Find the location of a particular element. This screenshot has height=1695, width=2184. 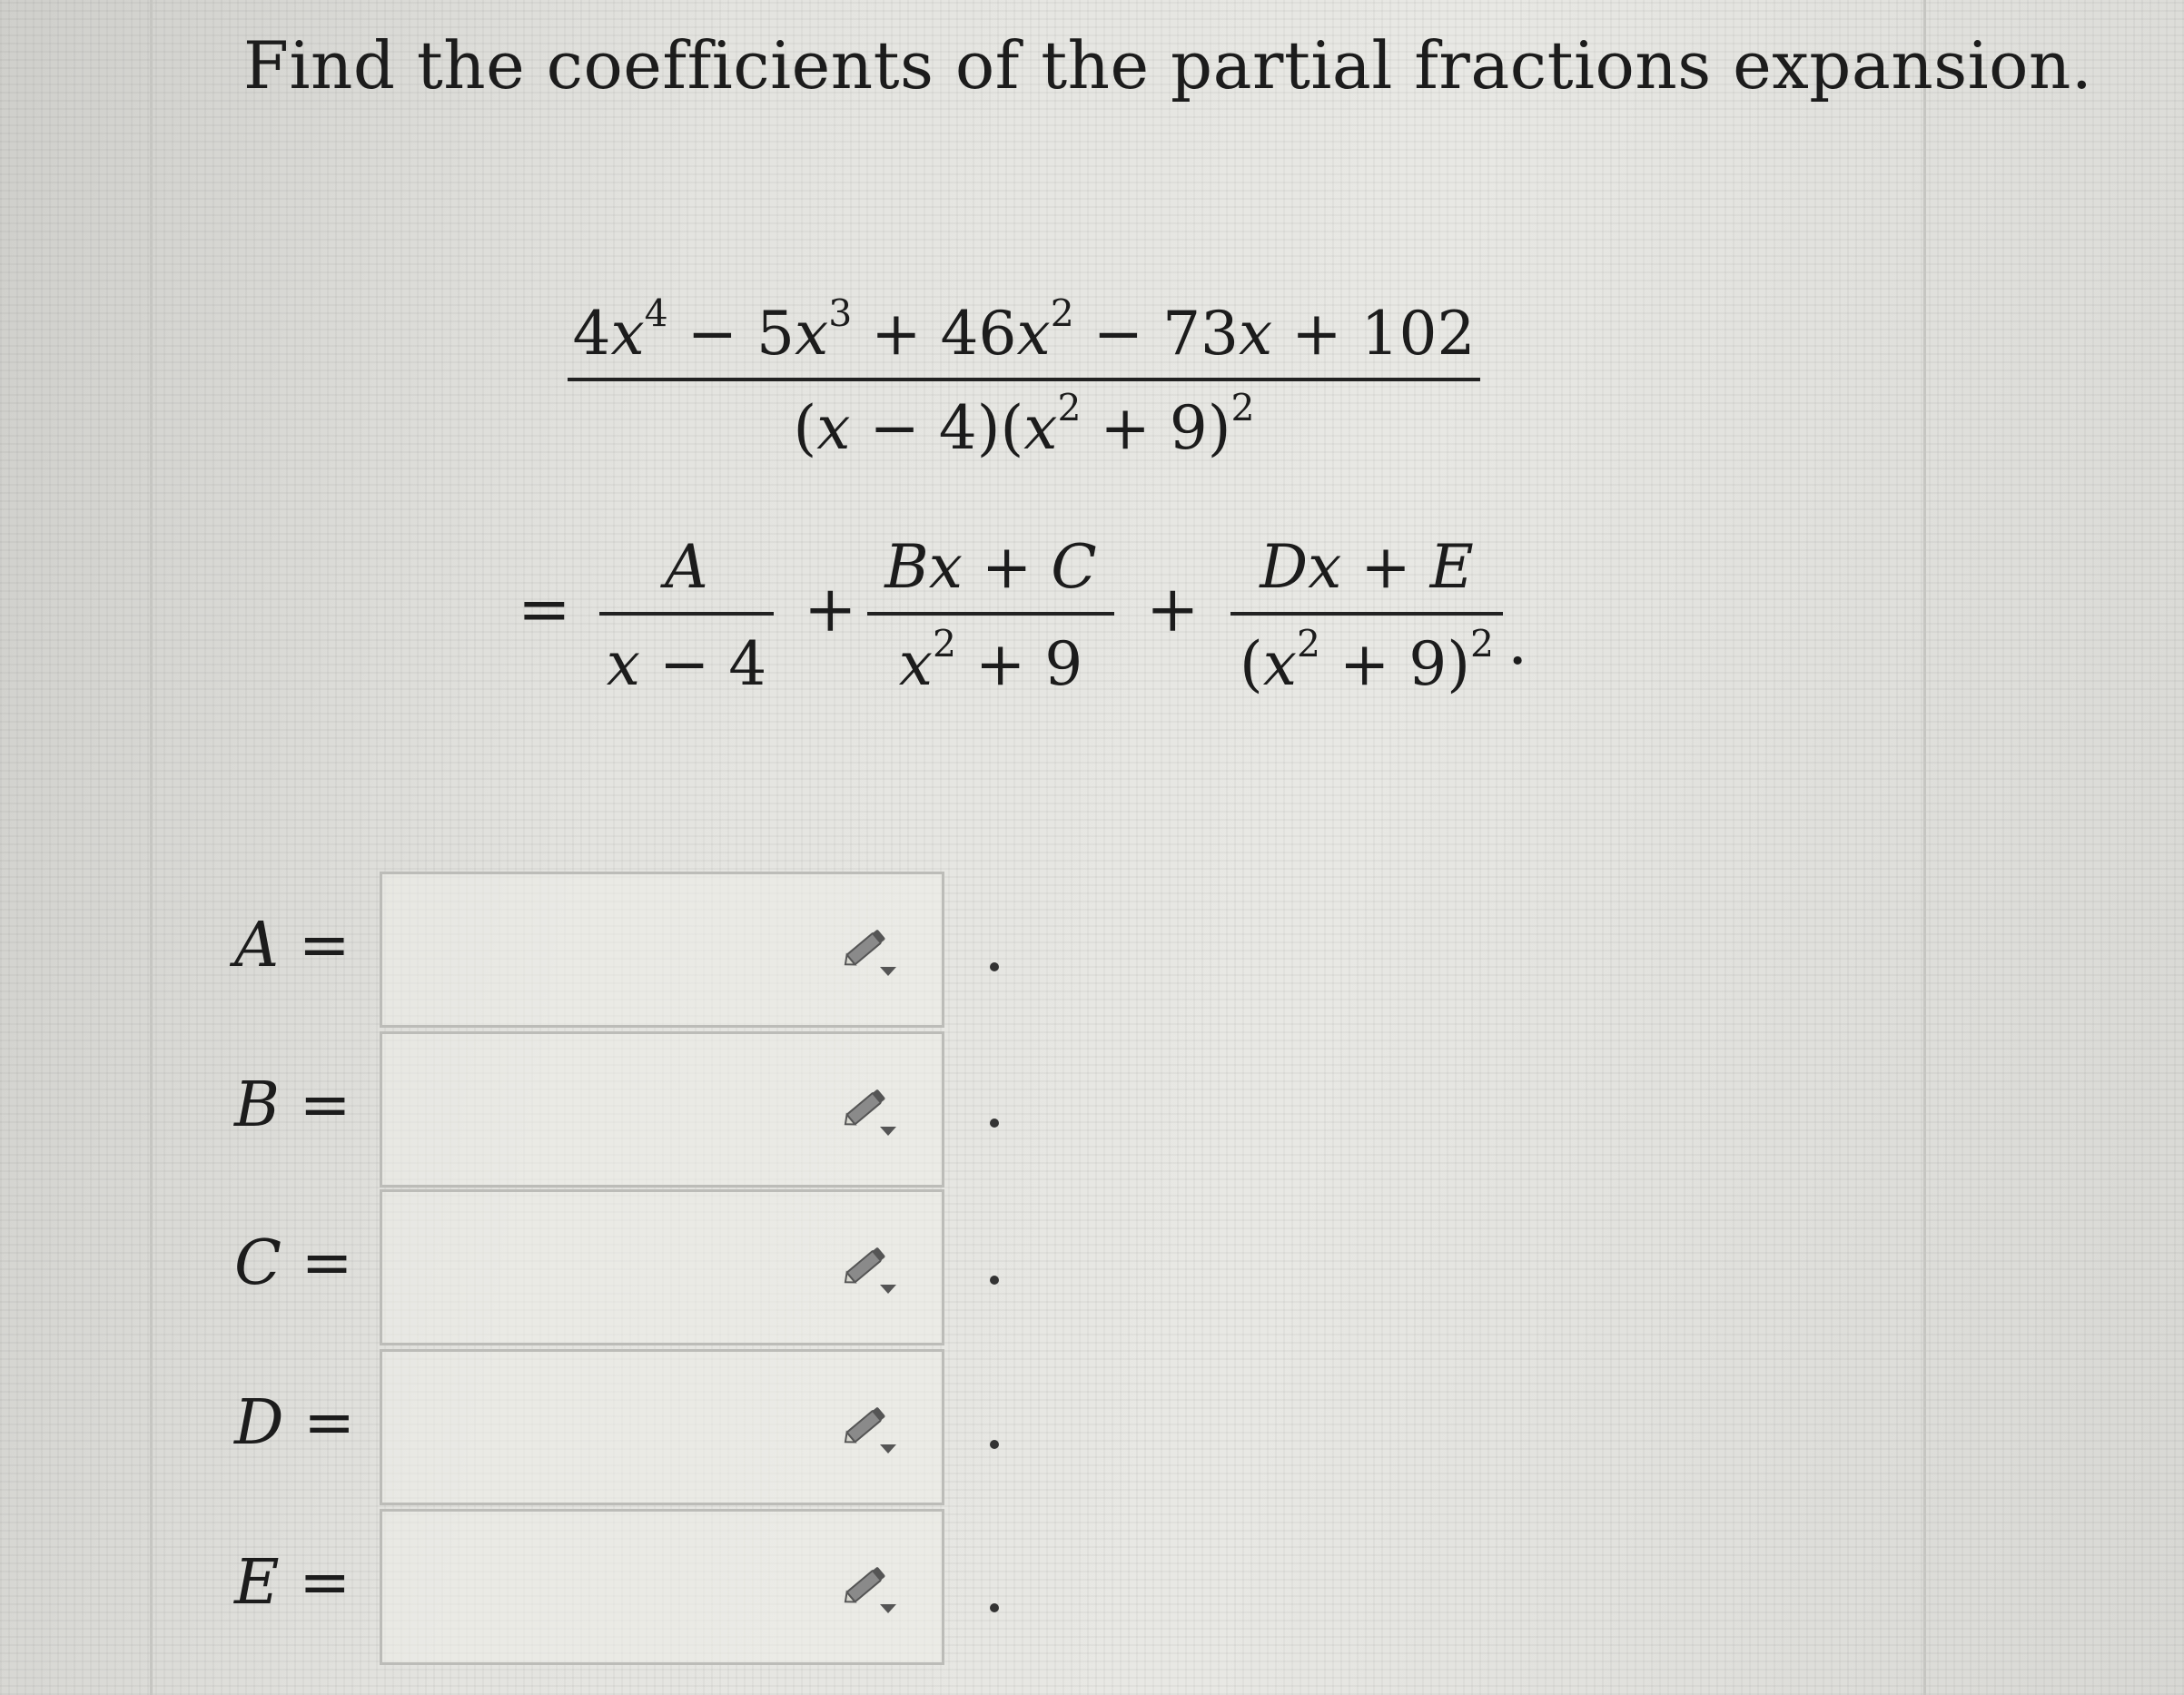

label-b: B = is located at coordinates (293, 1105).